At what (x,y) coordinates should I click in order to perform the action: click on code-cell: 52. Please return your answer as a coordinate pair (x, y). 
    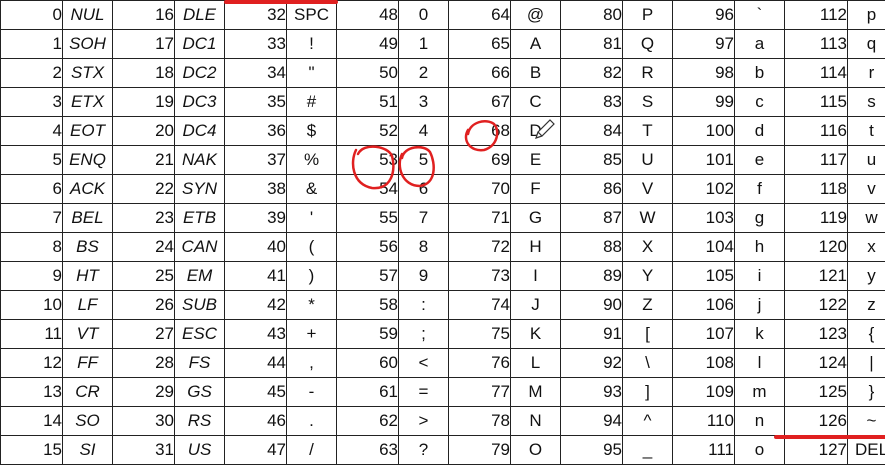
    Looking at the image, I should click on (367, 131).